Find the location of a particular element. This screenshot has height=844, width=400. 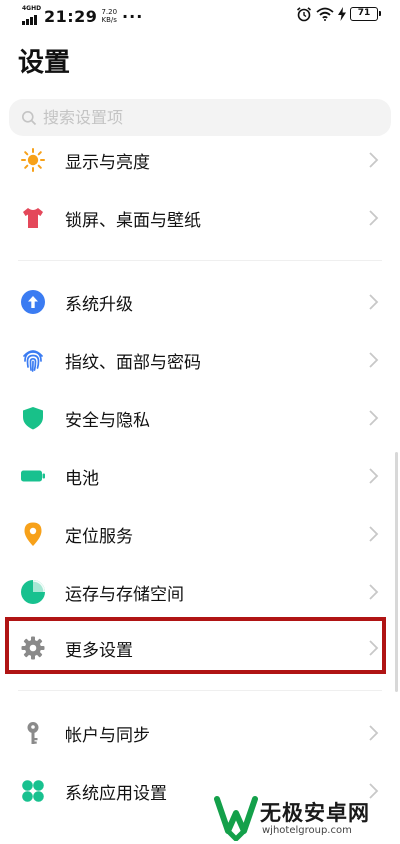

watermark-logo-icon is located at coordinates (236, 818).